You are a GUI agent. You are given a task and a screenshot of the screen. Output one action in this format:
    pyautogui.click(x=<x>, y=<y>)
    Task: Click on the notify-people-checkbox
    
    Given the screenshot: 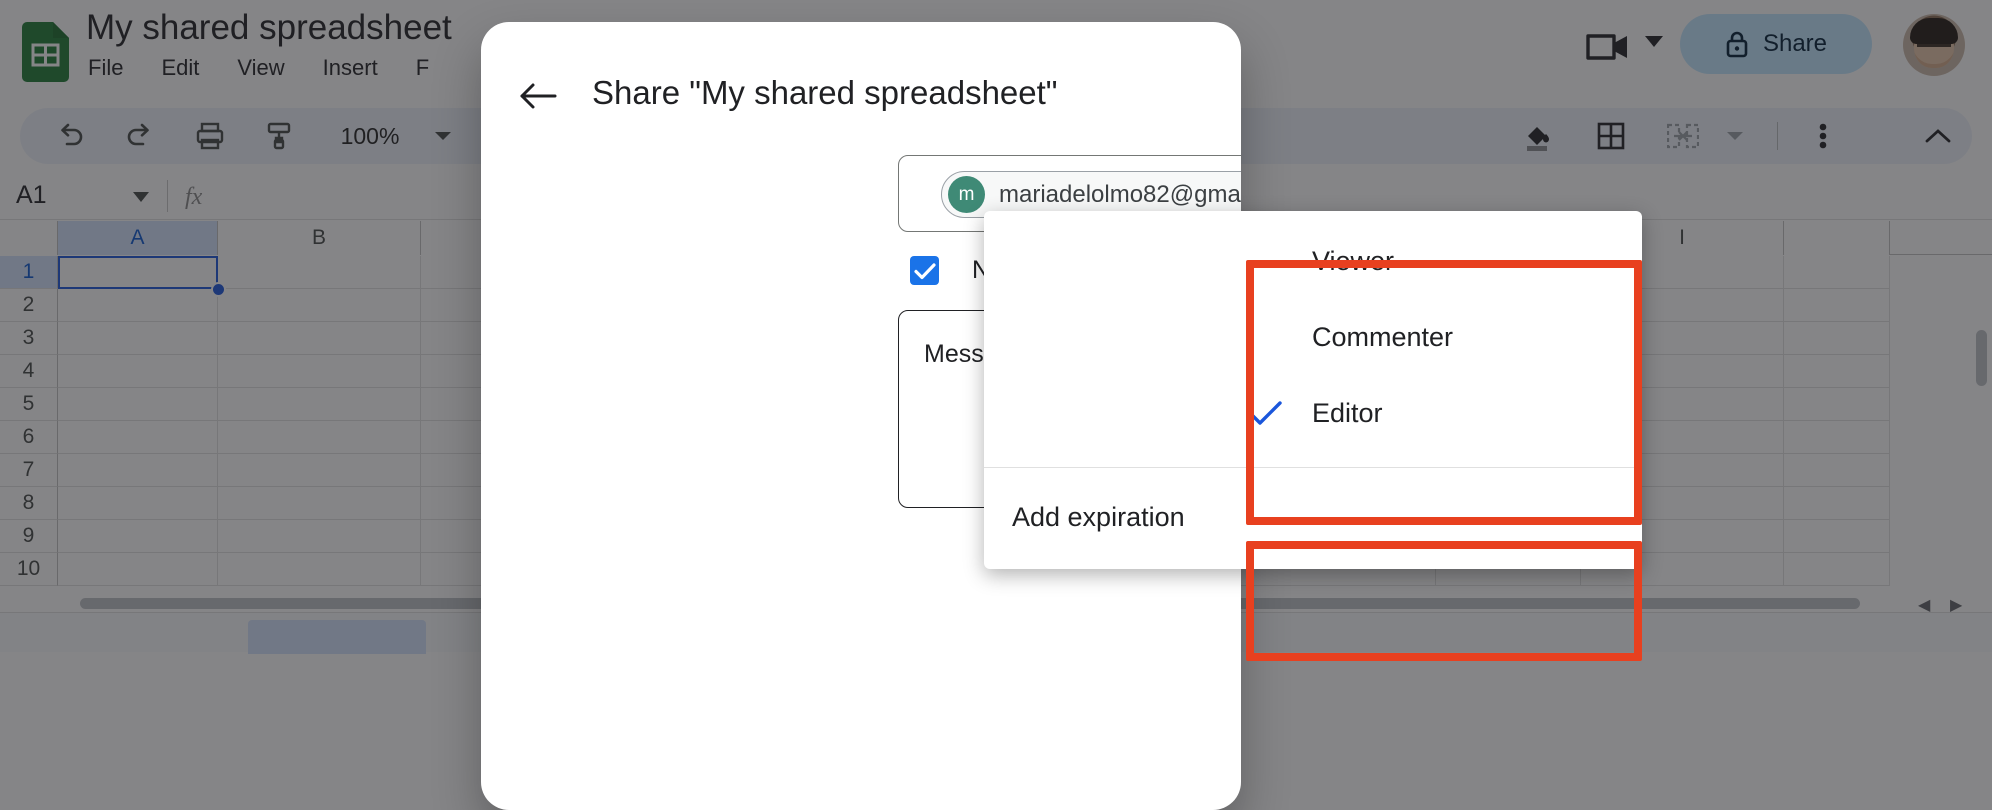 What is the action you would take?
    pyautogui.click(x=924, y=270)
    